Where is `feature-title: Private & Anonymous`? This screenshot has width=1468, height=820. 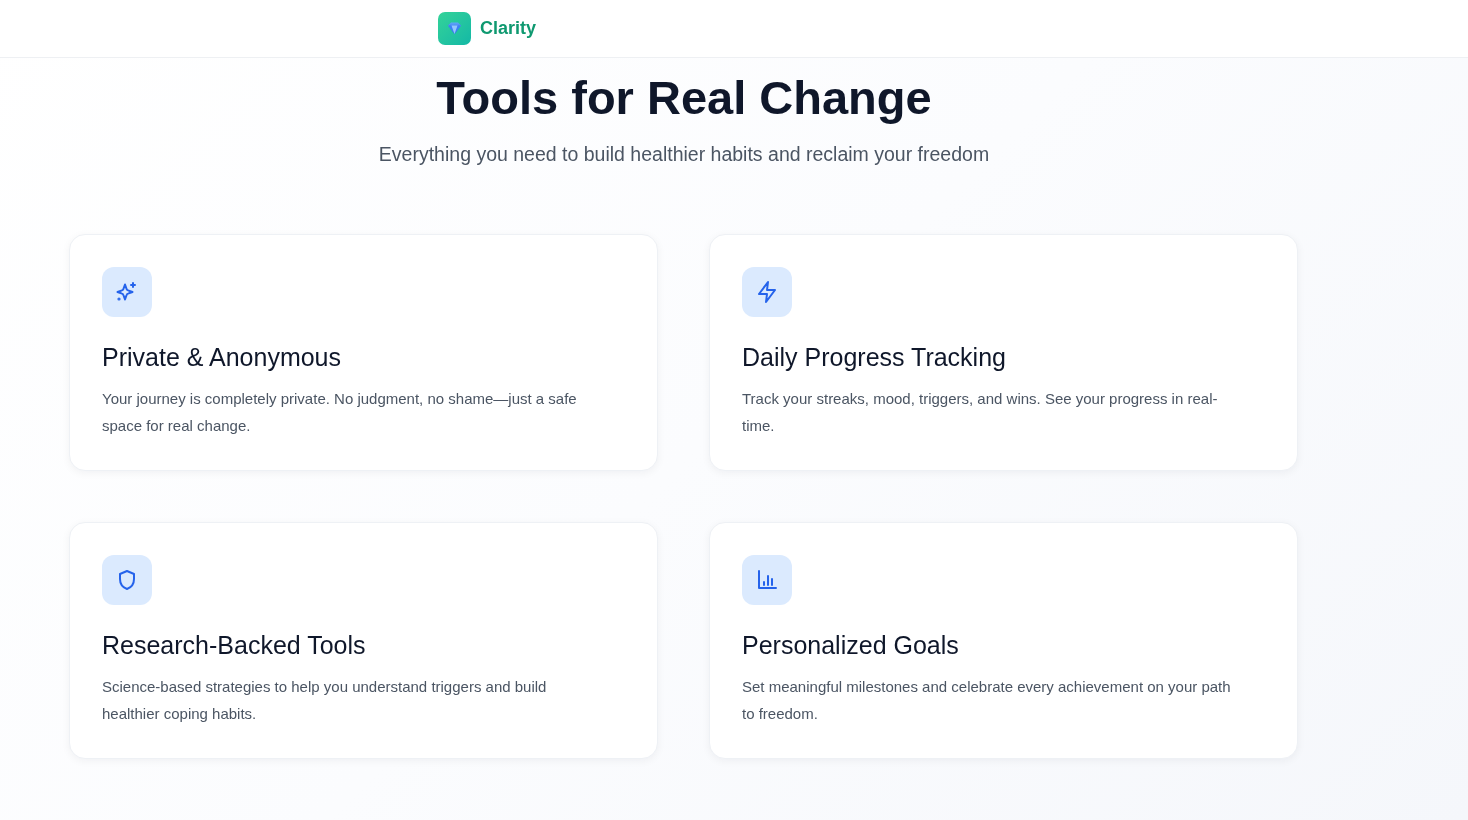 feature-title: Private & Anonymous is located at coordinates (221, 357).